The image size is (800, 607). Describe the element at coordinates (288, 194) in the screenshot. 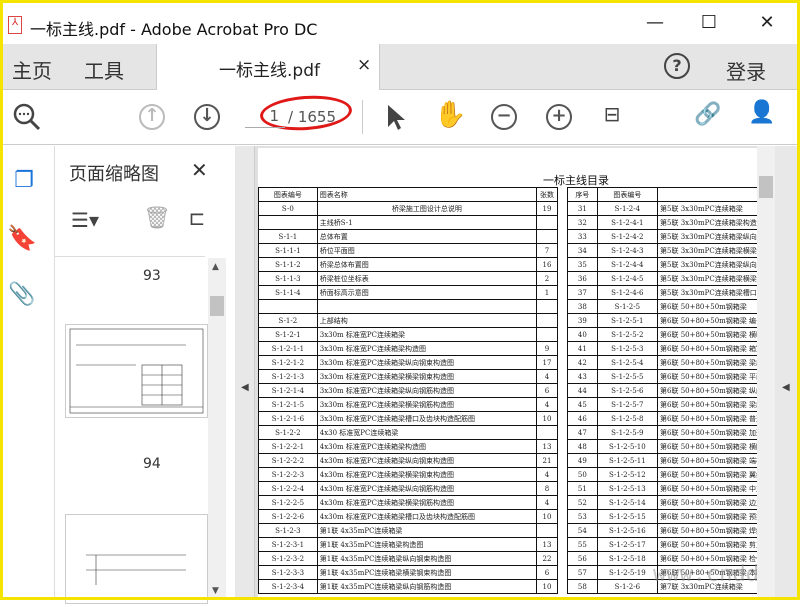

I see `column-header: 图表编号` at that location.